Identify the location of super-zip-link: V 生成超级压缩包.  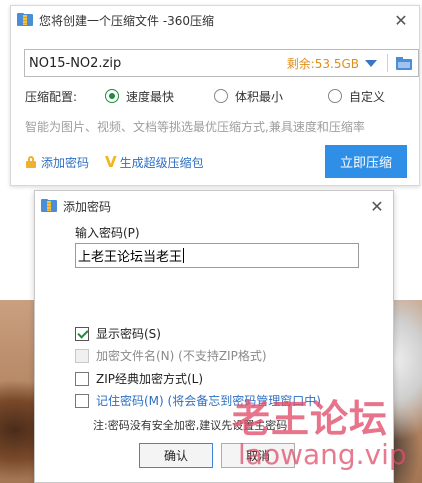
(146, 162).